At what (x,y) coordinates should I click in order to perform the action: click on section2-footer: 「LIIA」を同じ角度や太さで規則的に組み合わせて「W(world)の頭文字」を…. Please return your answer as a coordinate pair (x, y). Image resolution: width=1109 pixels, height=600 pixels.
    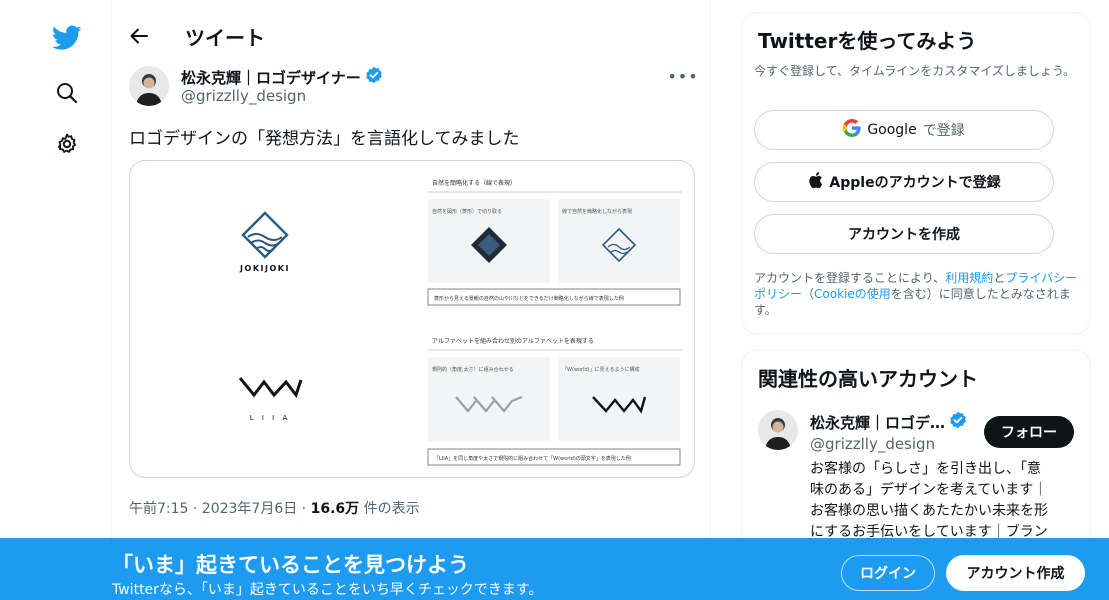
    Looking at the image, I should click on (532, 458).